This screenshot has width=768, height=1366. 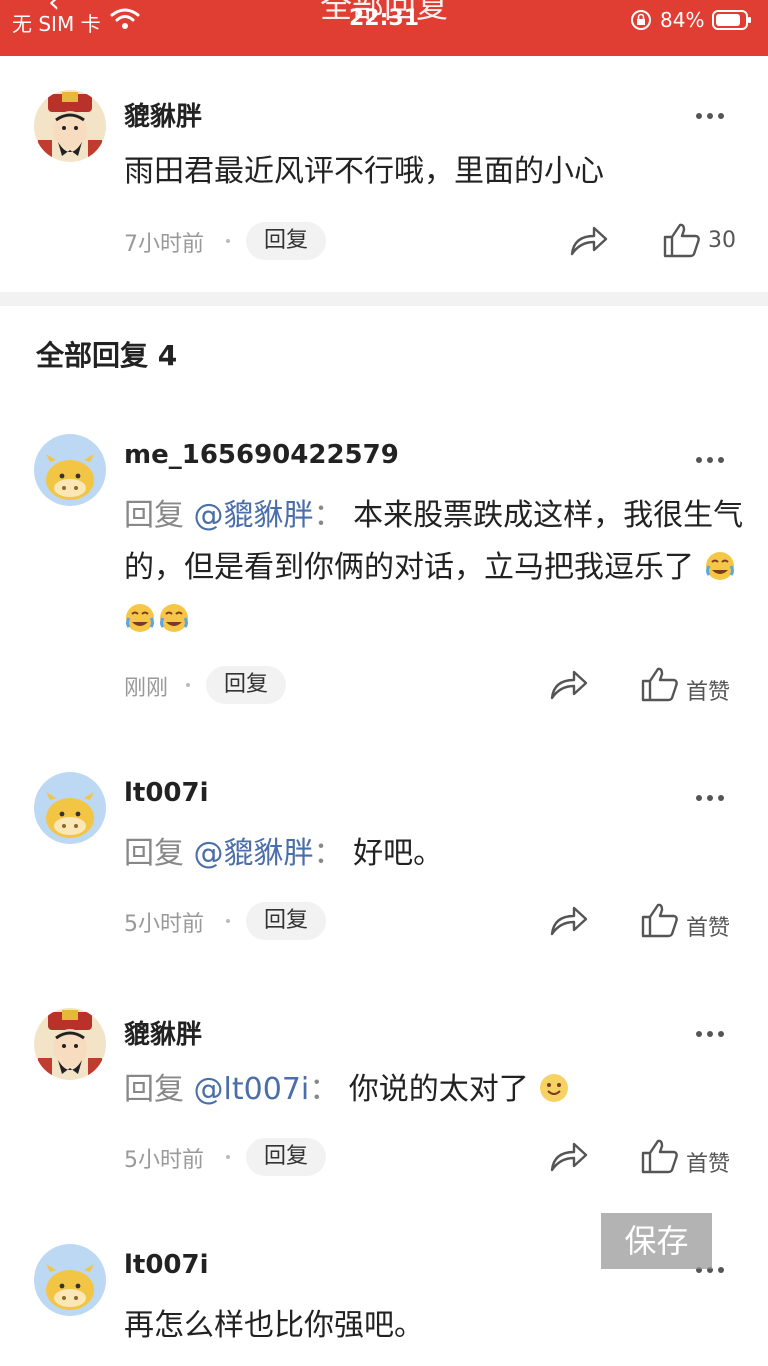 I want to click on reply-text: 回复 @貔貅胖： 好吧。, so click(x=434, y=854).